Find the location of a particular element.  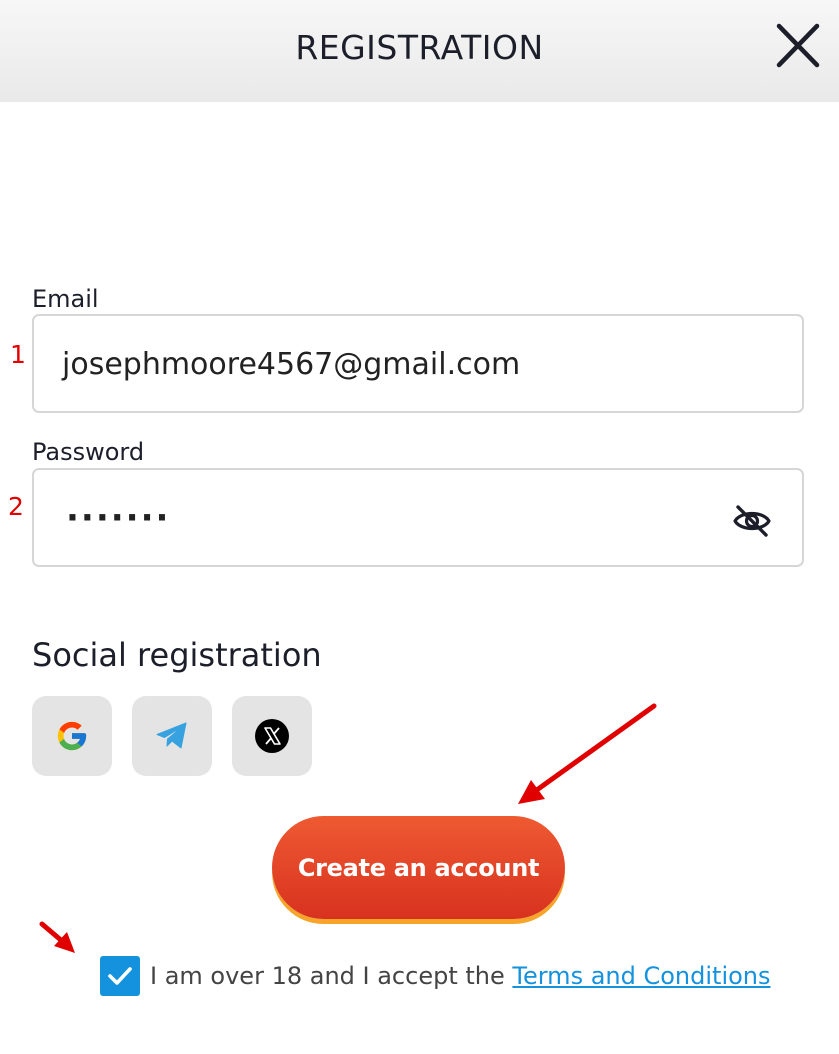

x-login-button is located at coordinates (272, 736).